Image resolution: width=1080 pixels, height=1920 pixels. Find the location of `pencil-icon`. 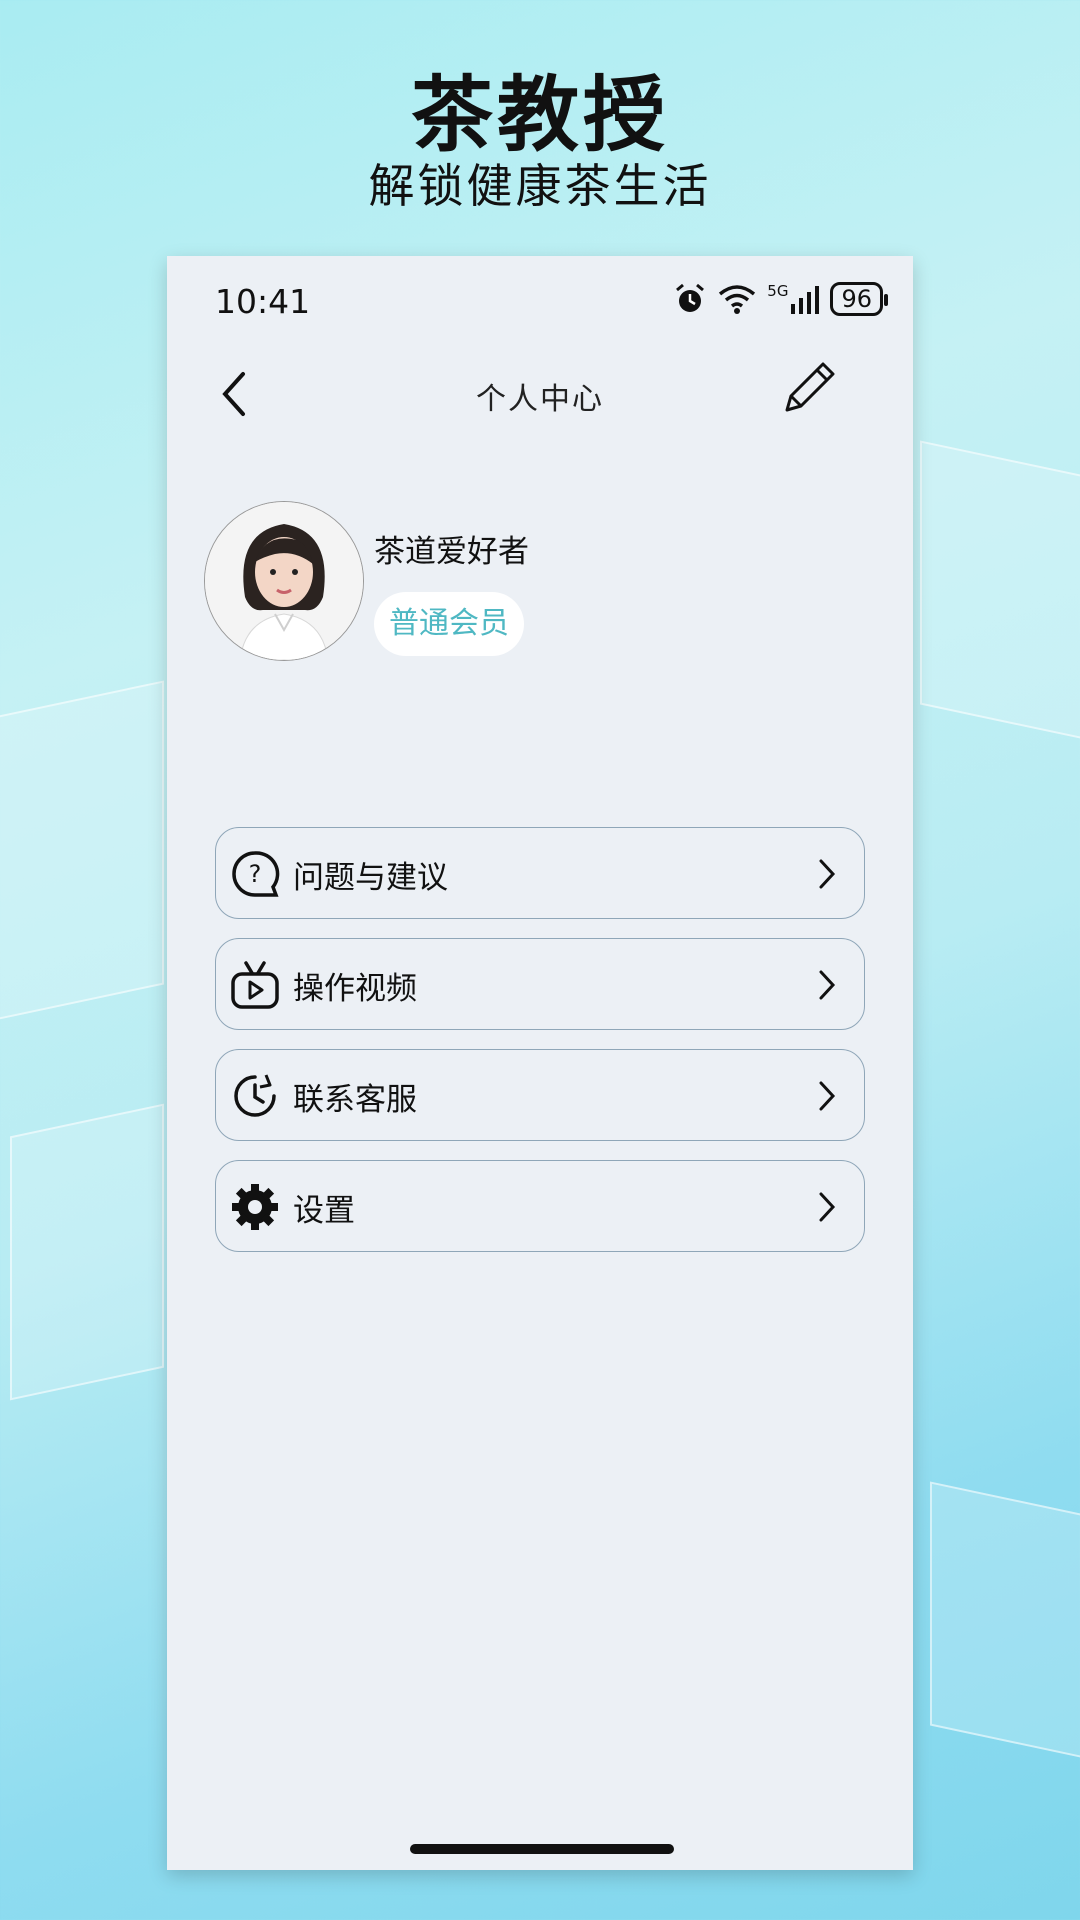

pencil-icon is located at coordinates (810, 387).